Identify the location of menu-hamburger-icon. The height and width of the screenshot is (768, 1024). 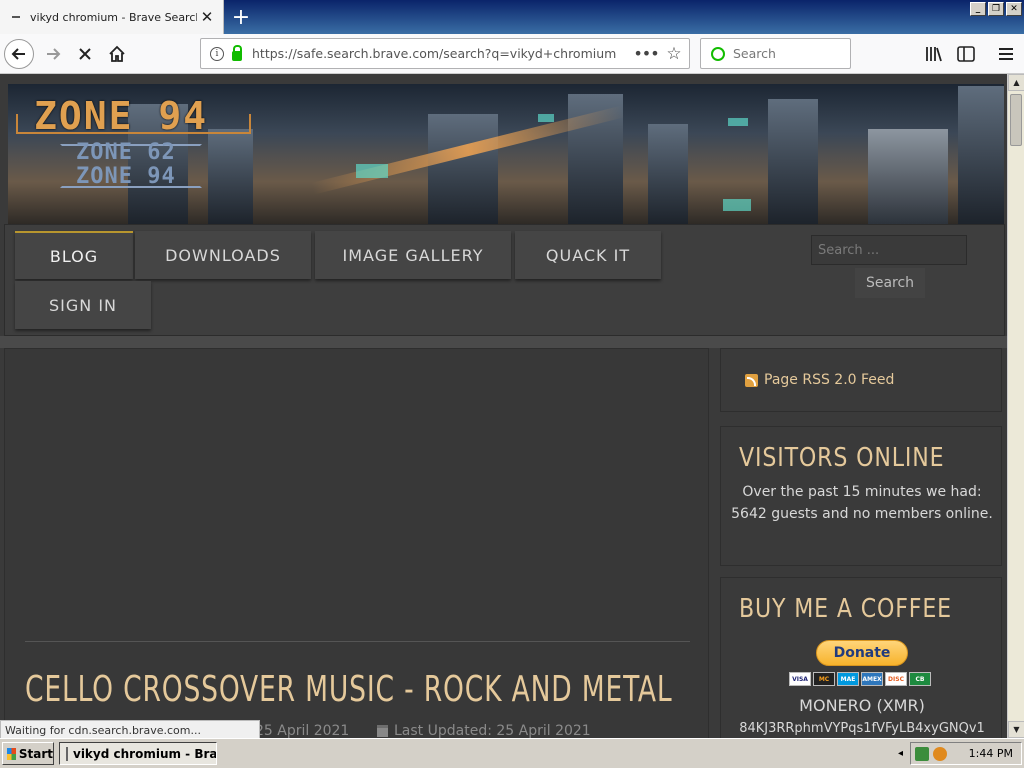
(1006, 54).